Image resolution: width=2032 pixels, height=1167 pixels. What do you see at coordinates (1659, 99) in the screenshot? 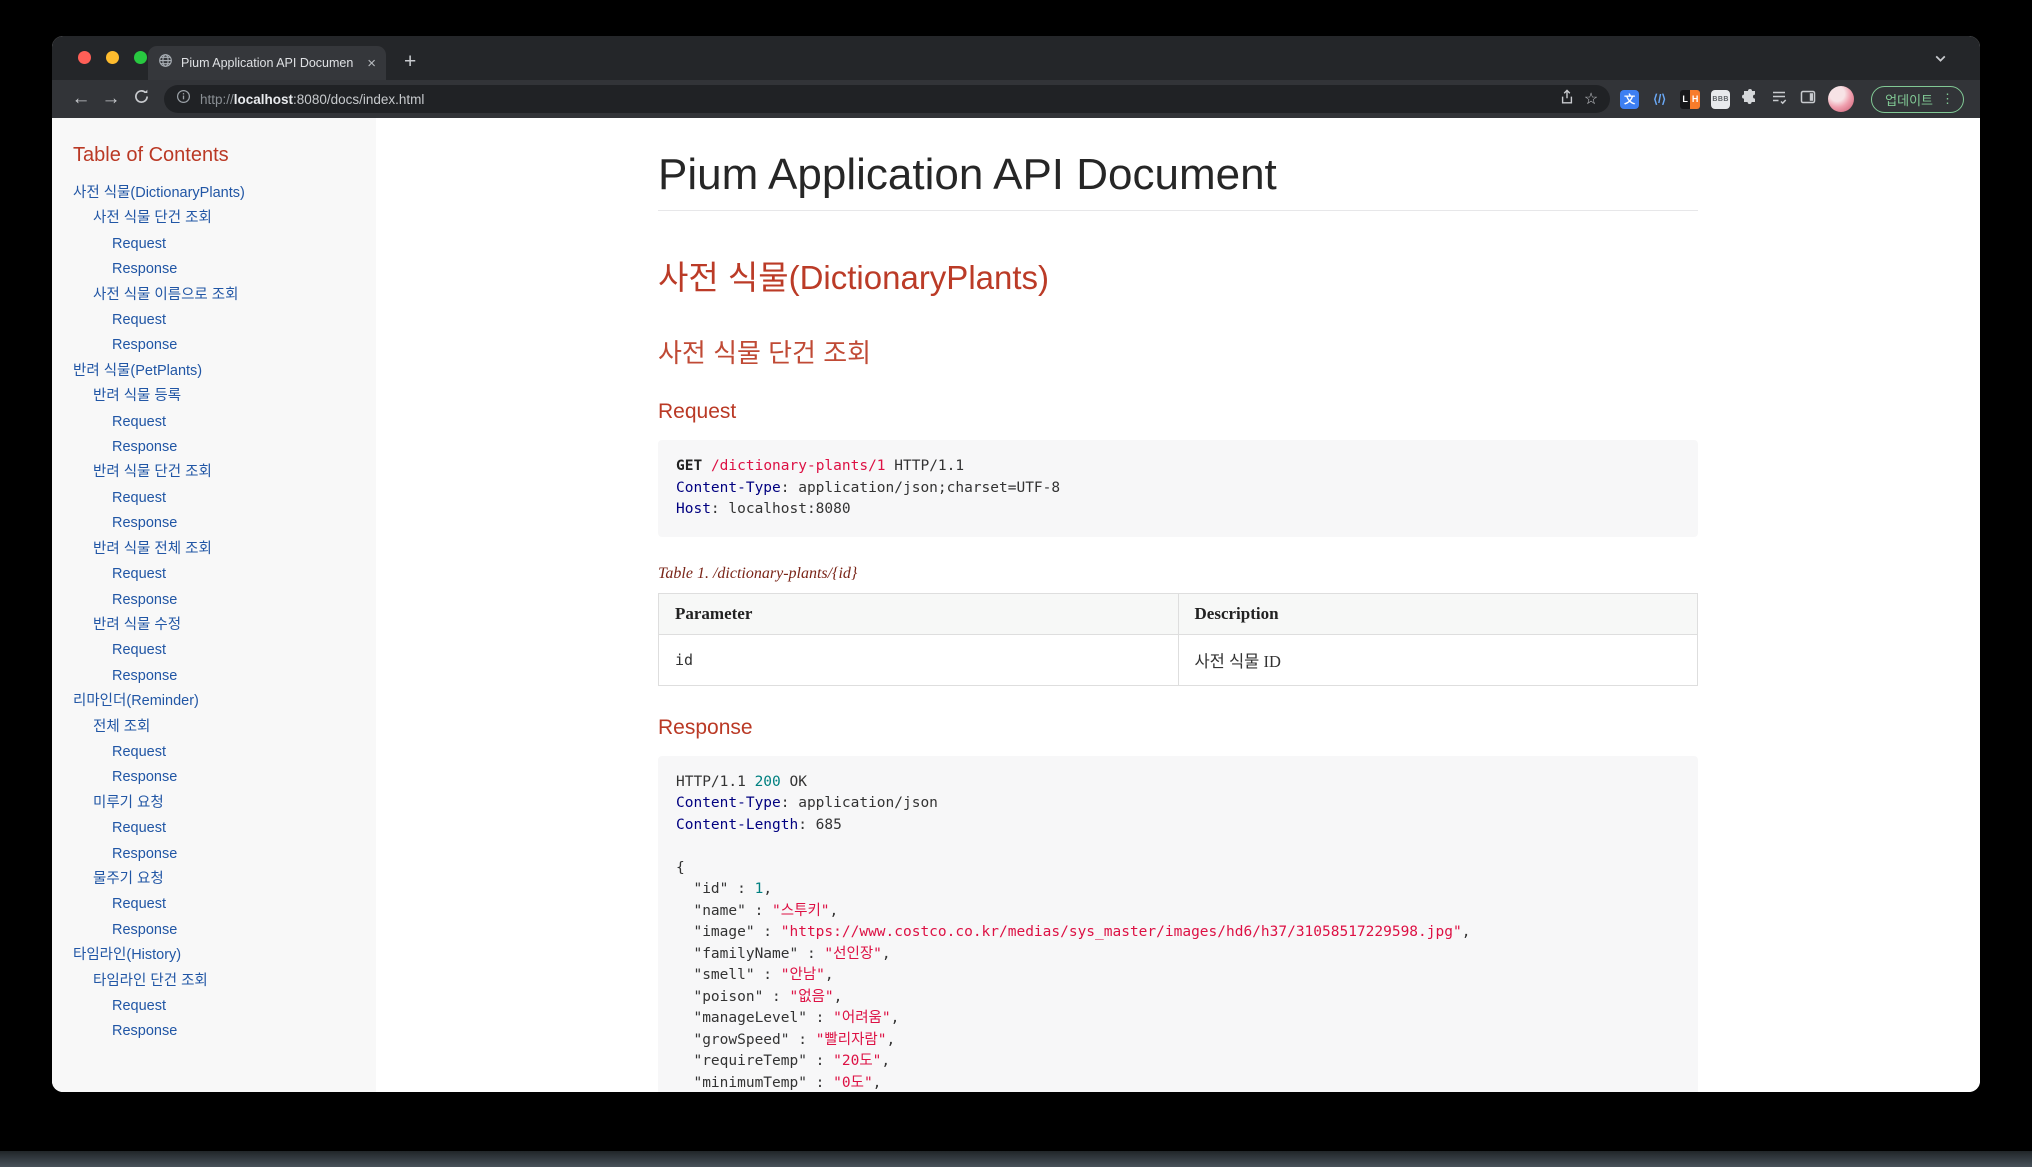
I see `devtools-ext-icon: ⟨/⟩` at bounding box center [1659, 99].